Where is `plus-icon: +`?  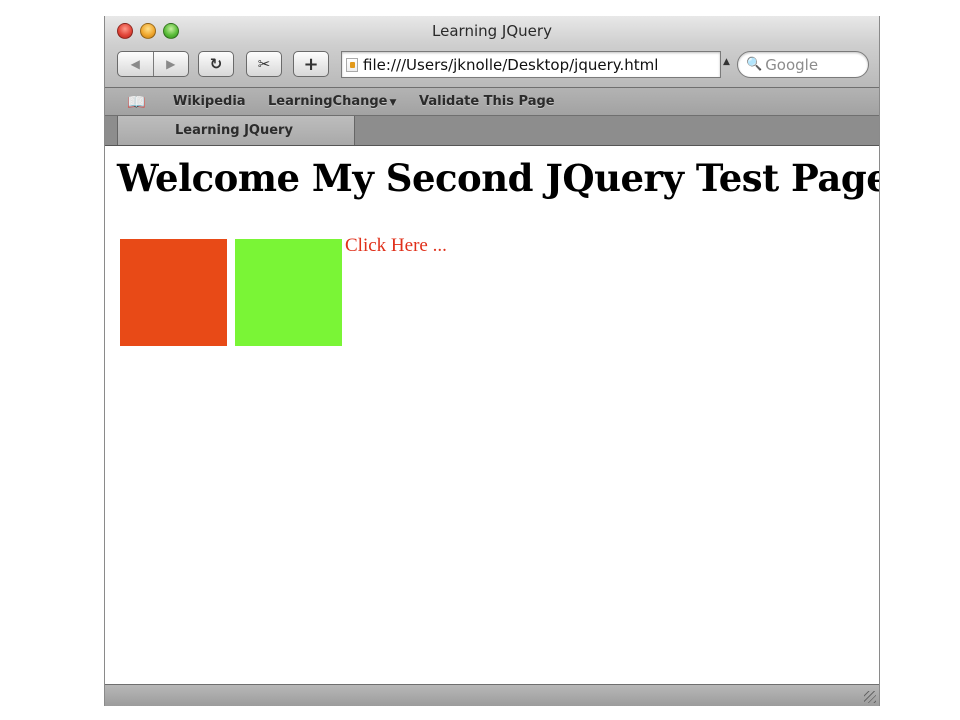 plus-icon: + is located at coordinates (311, 64).